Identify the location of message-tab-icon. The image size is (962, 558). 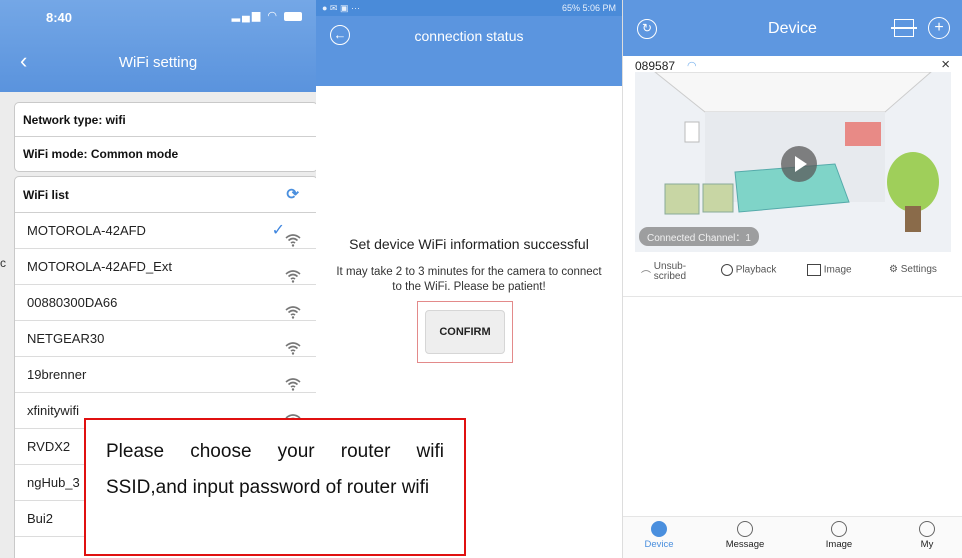
(745, 529).